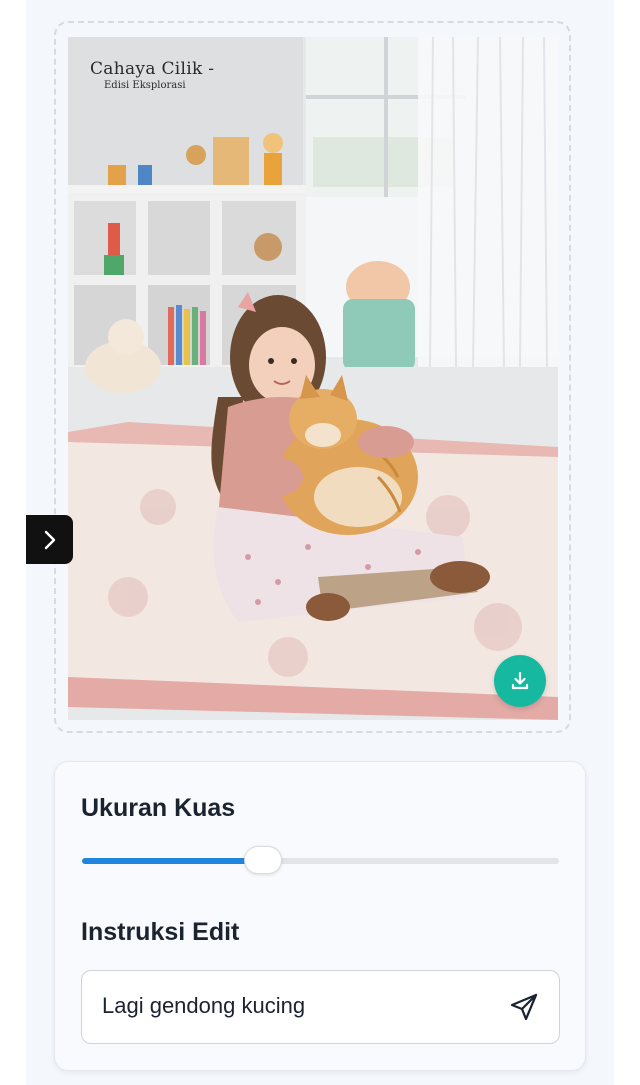  Describe the element at coordinates (152, 69) in the screenshot. I see `watermark-title: Cahaya Cilik -` at that location.